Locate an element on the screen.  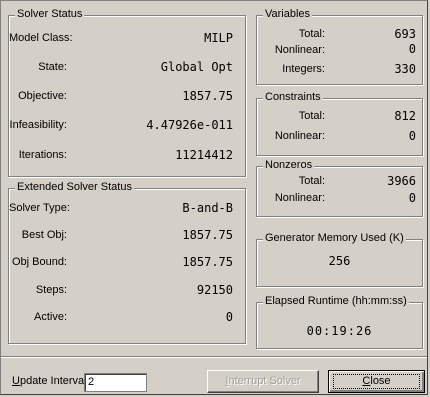
close-button: Close is located at coordinates (376, 381).